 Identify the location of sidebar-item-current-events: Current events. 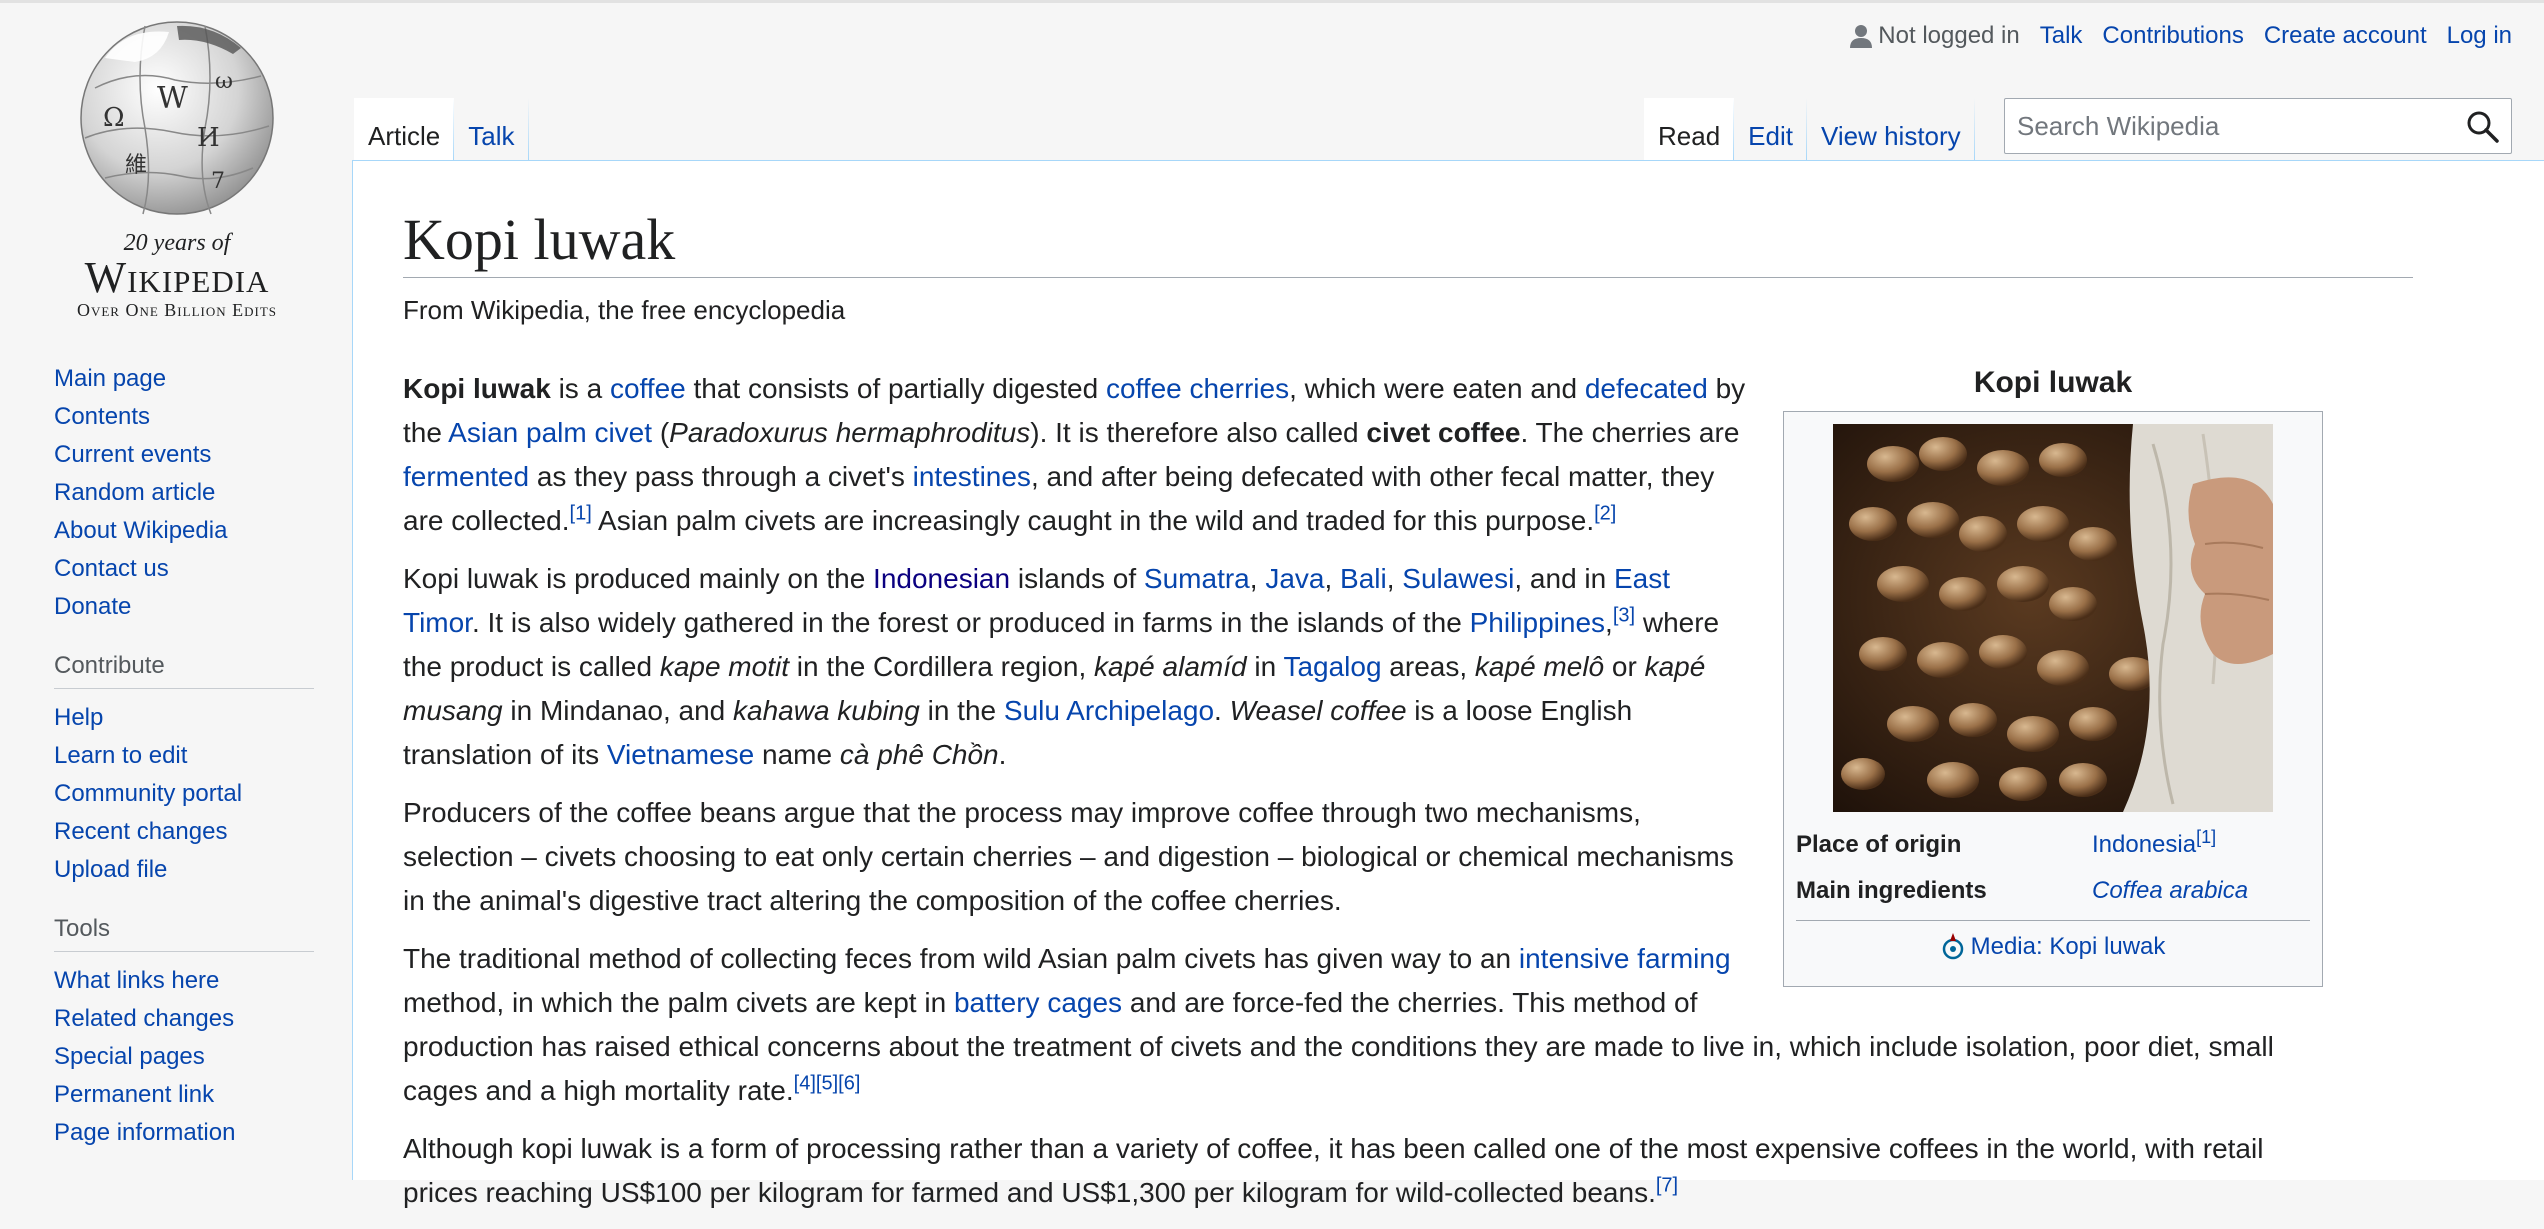
(132, 454).